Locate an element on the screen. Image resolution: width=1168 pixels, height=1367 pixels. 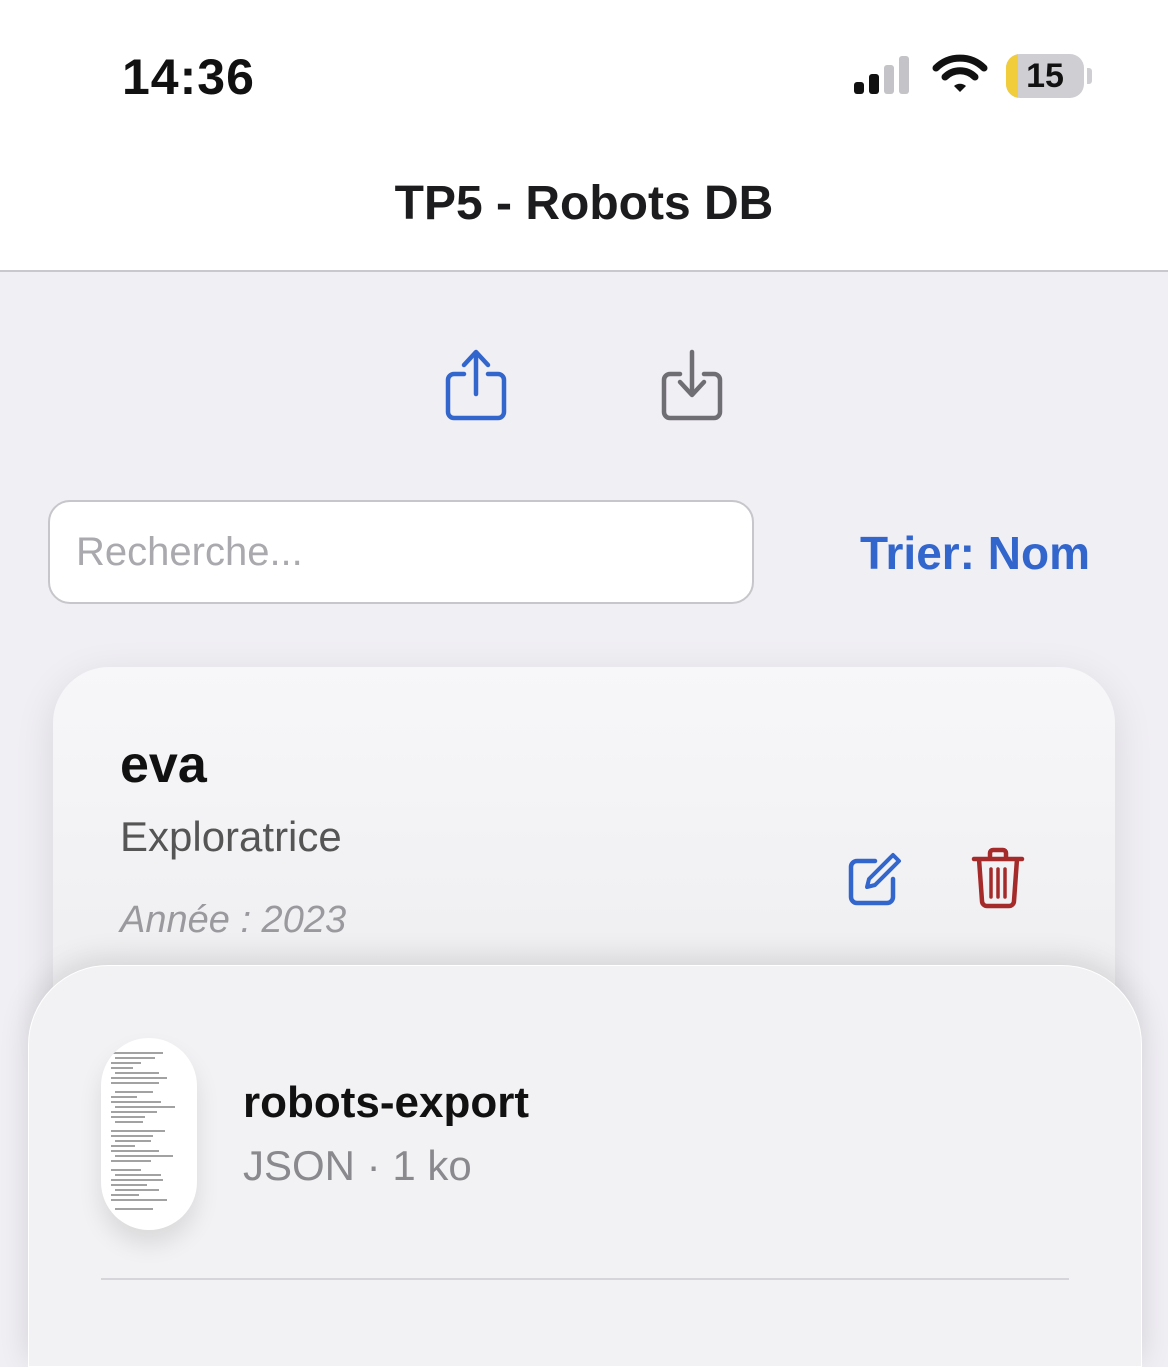
nav-header: TP5 - Robots DB is located at coordinates (584, 211).